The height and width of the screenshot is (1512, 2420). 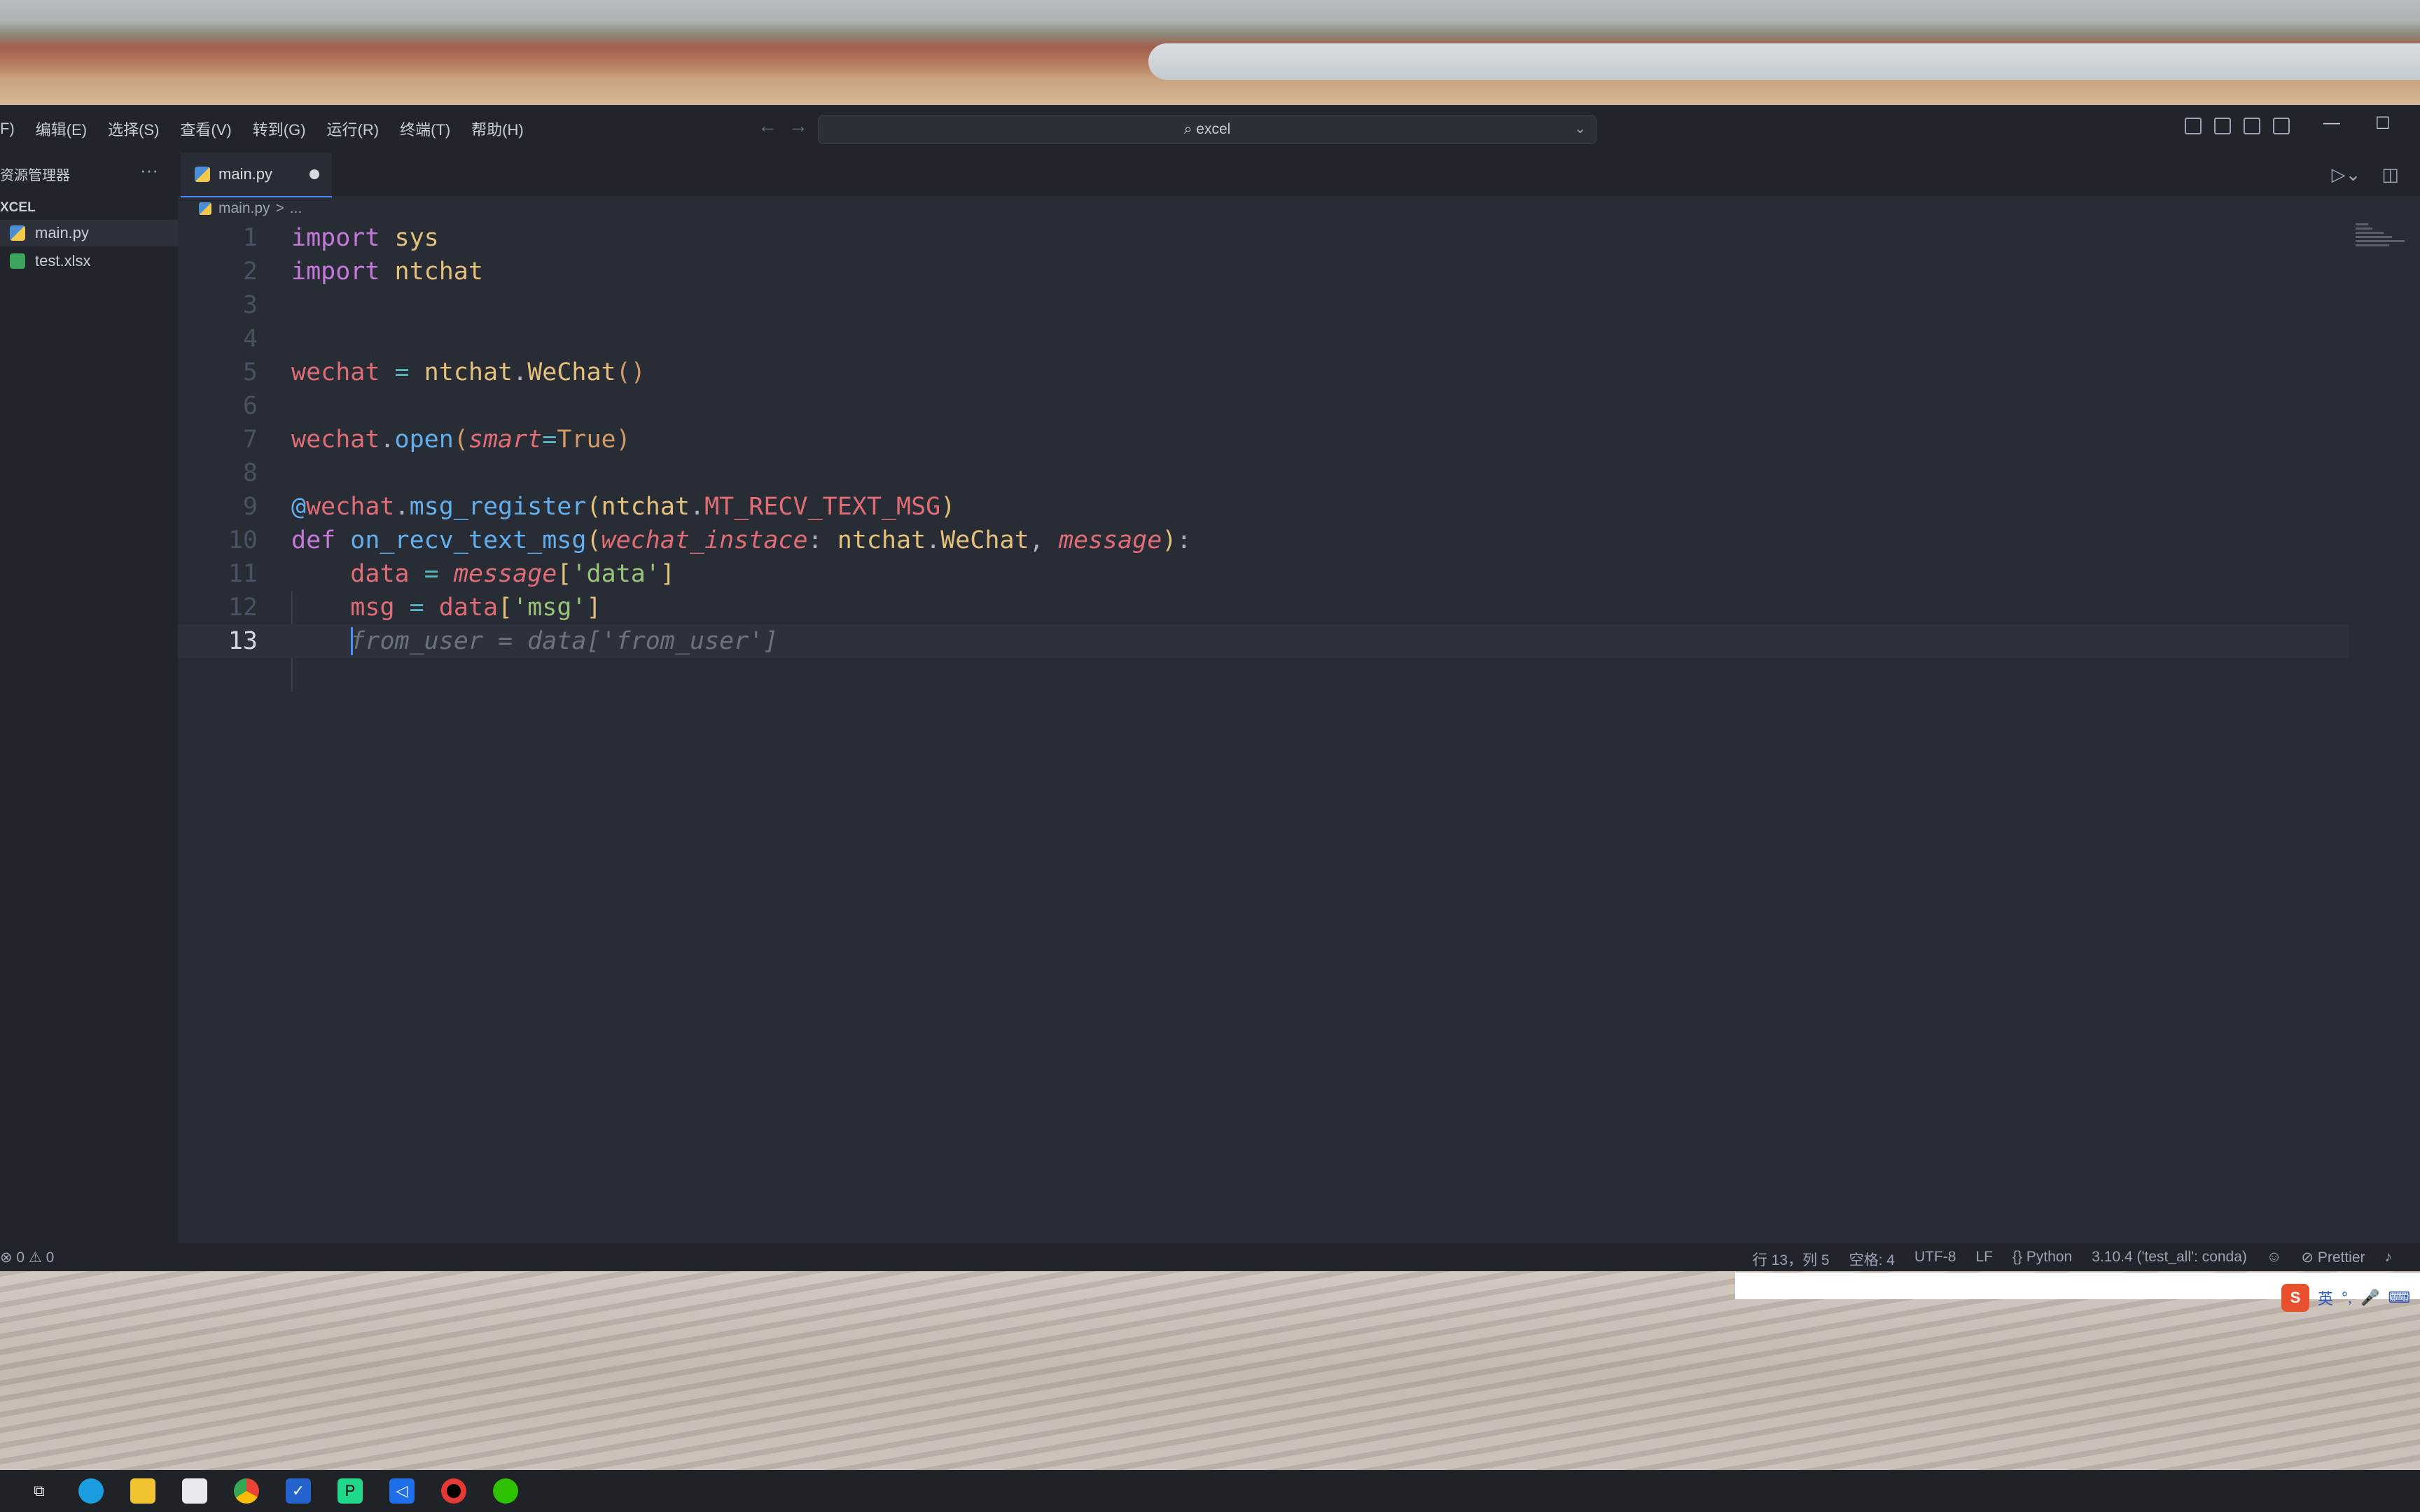 I want to click on code-line: 6, so click(x=1263, y=406).